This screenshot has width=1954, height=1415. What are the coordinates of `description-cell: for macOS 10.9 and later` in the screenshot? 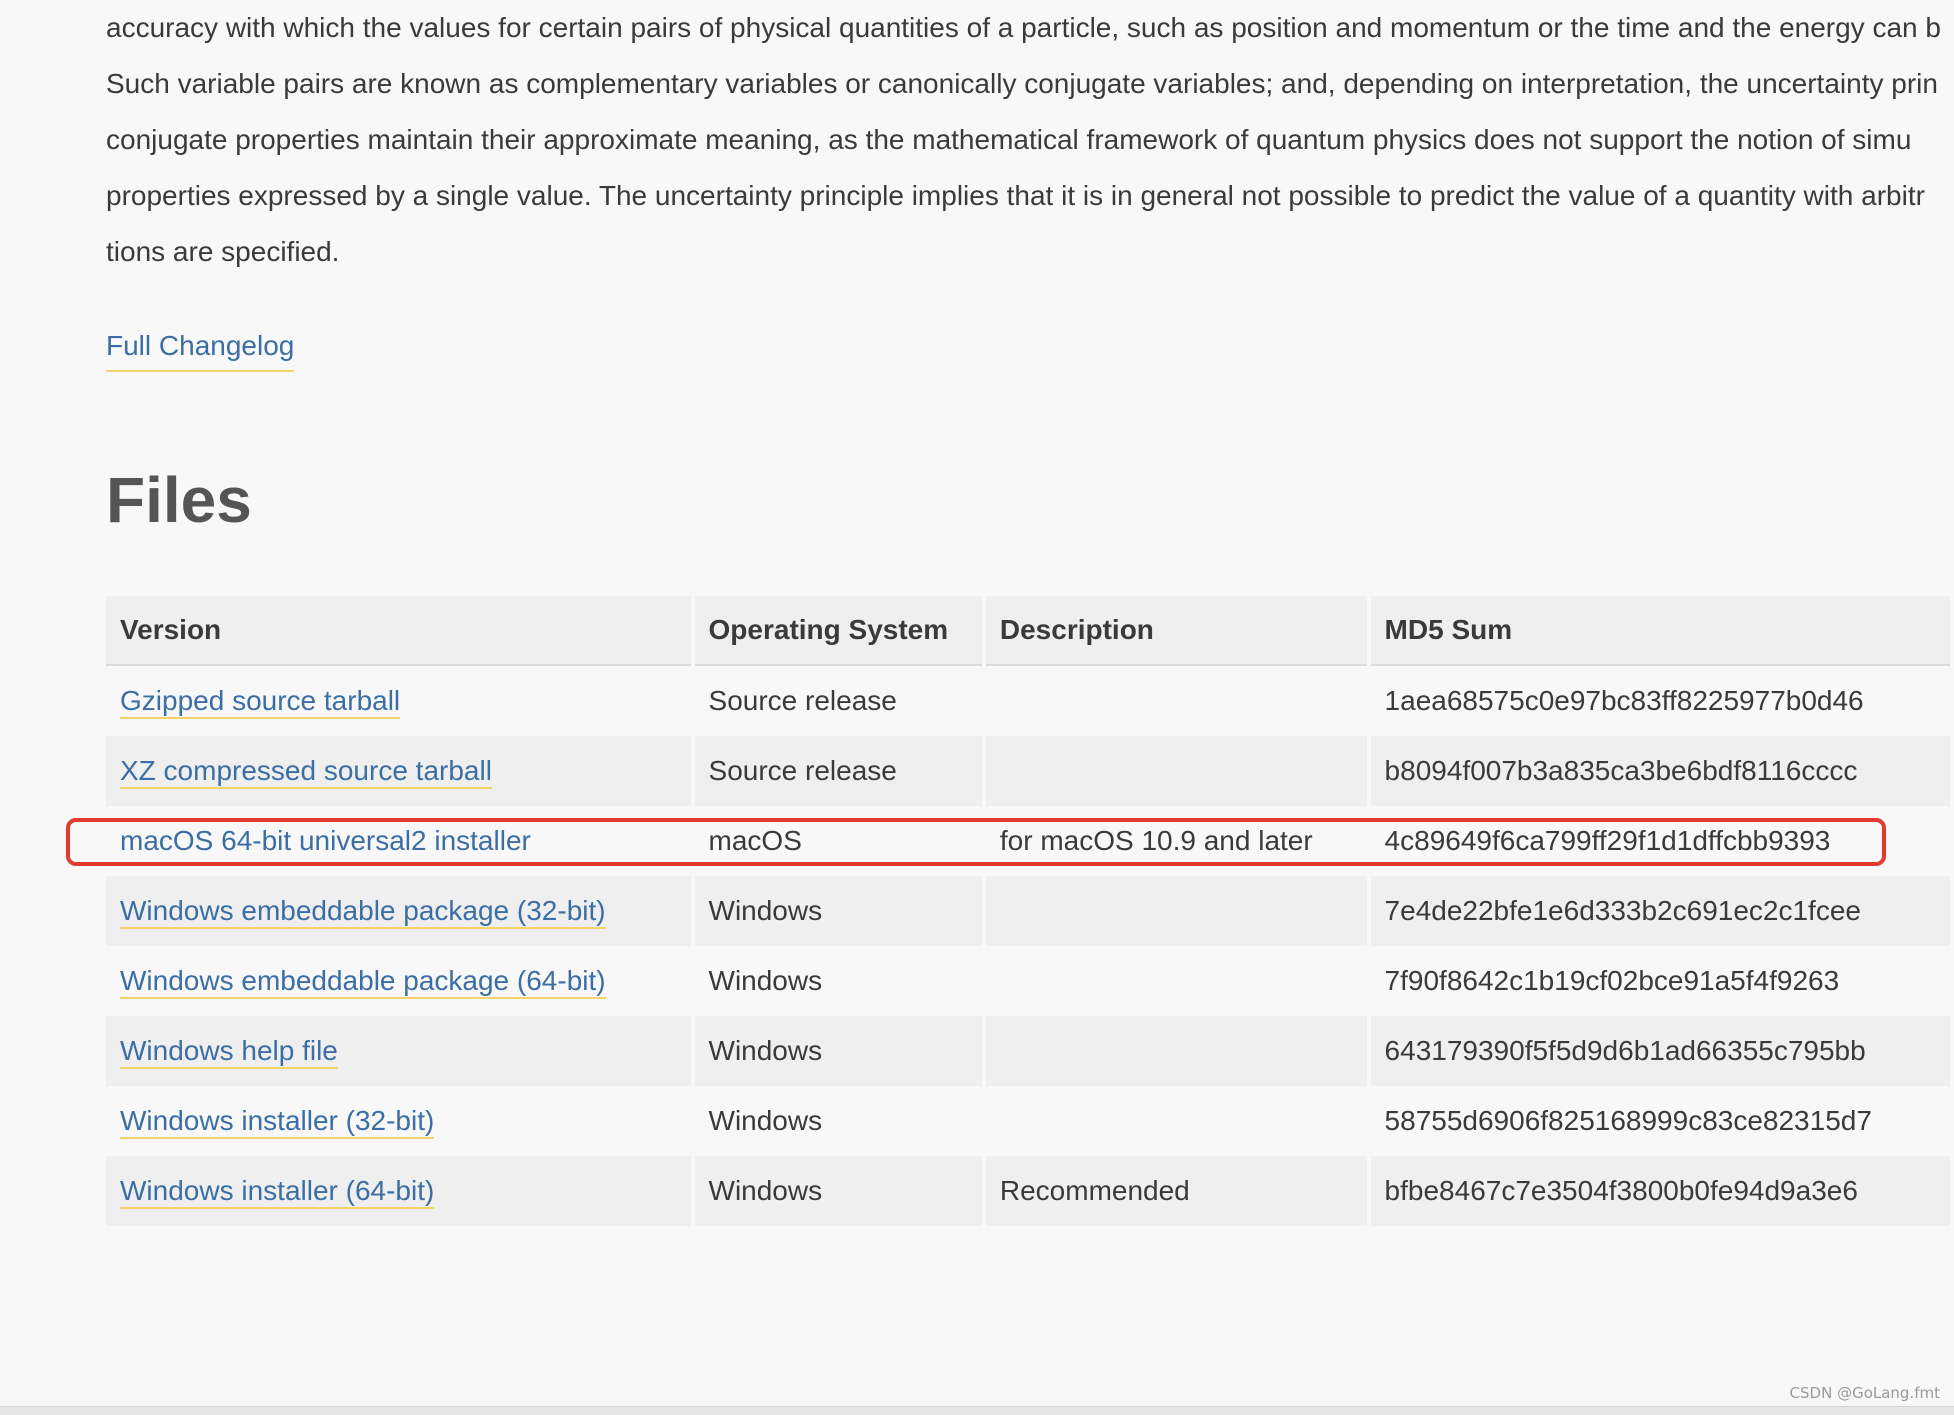 It's located at (1176, 841).